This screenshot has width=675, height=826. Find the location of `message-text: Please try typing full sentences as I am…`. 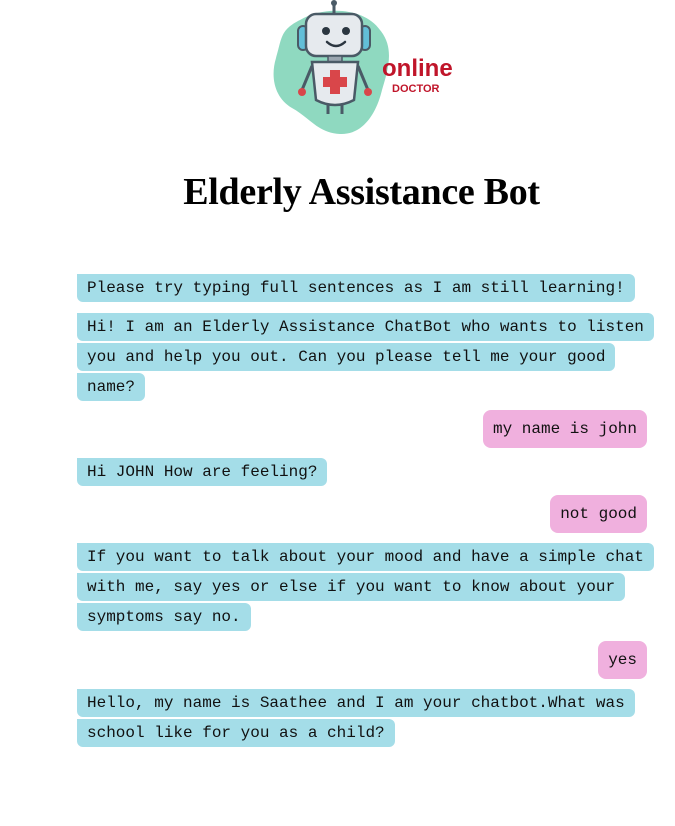

message-text: Please try typing full sentences as I am… is located at coordinates (356, 288).